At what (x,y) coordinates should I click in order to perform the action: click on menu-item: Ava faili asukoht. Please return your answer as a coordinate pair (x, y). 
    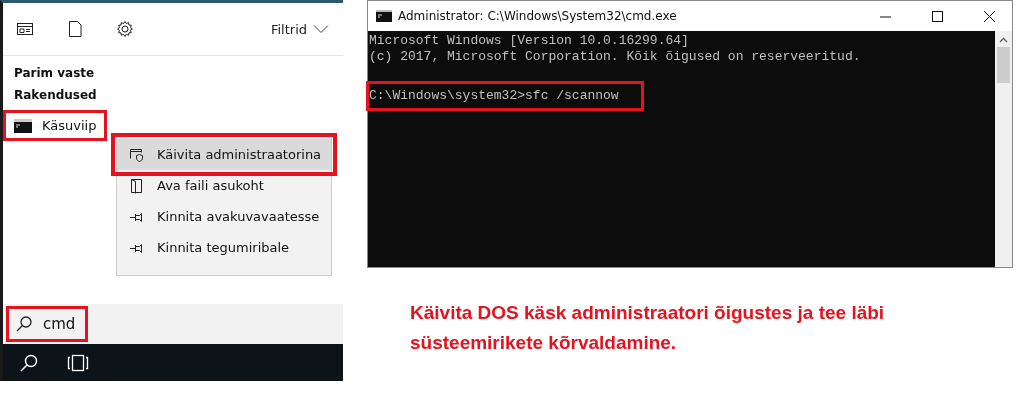
    Looking at the image, I should click on (224, 185).